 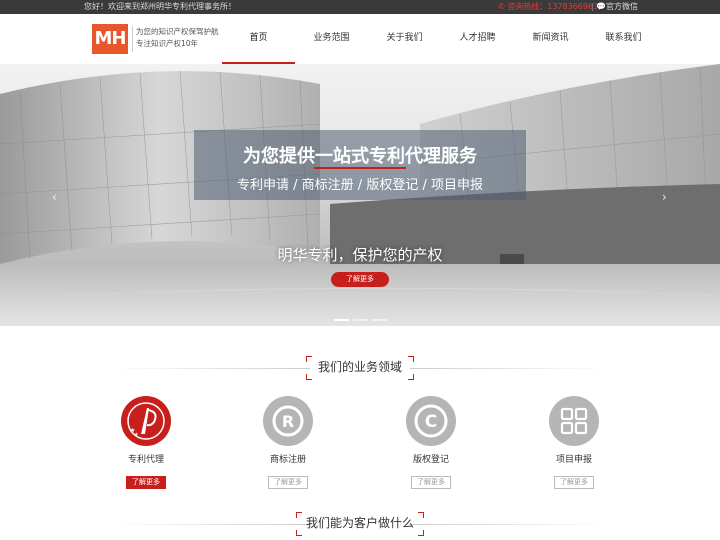 What do you see at coordinates (527, 6) in the screenshot?
I see `hotline-label: 咨询热线：` at bounding box center [527, 6].